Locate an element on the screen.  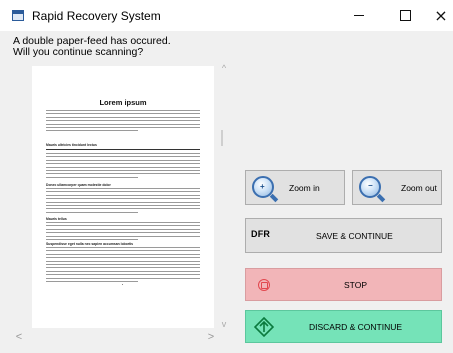
doc-heading: Donec ullamcorper quam molestie dolor is located at coordinates (78, 185).